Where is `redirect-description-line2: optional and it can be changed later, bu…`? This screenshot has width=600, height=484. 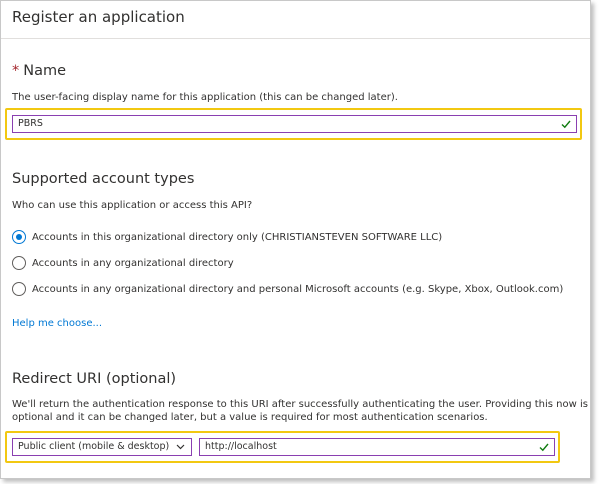 redirect-description-line2: optional and it can be changed later, bu… is located at coordinates (250, 417).